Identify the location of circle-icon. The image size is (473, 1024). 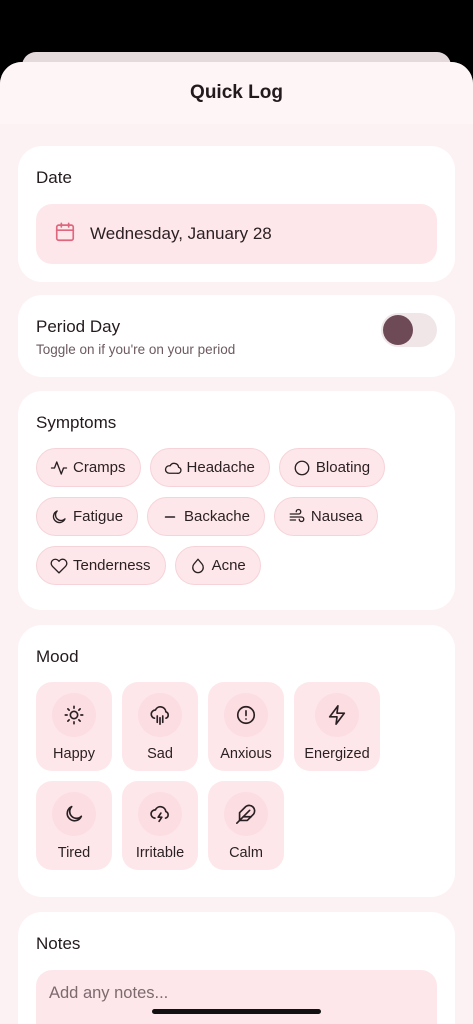
(302, 467).